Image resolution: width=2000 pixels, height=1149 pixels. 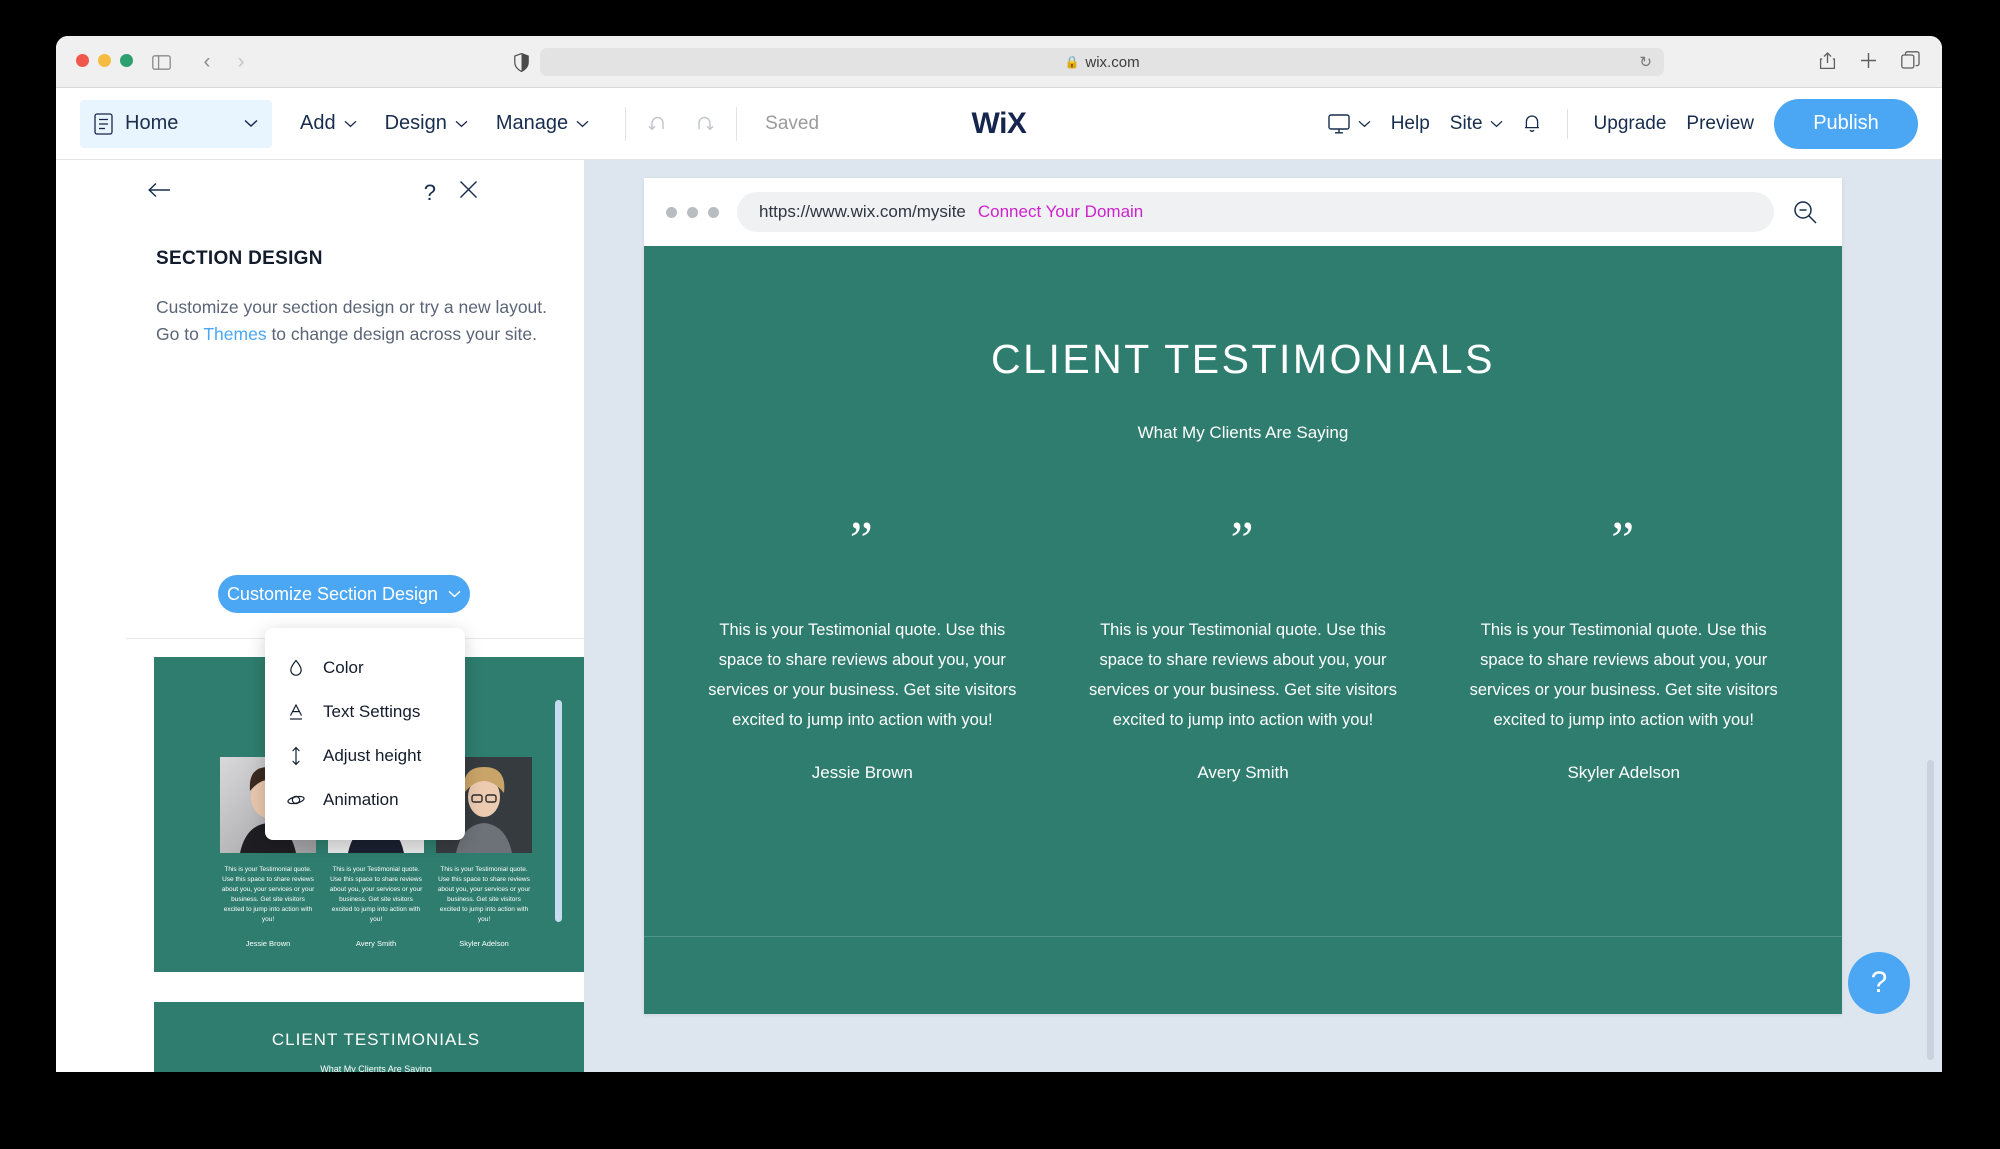 I want to click on maximize-window-button, so click(x=126, y=60).